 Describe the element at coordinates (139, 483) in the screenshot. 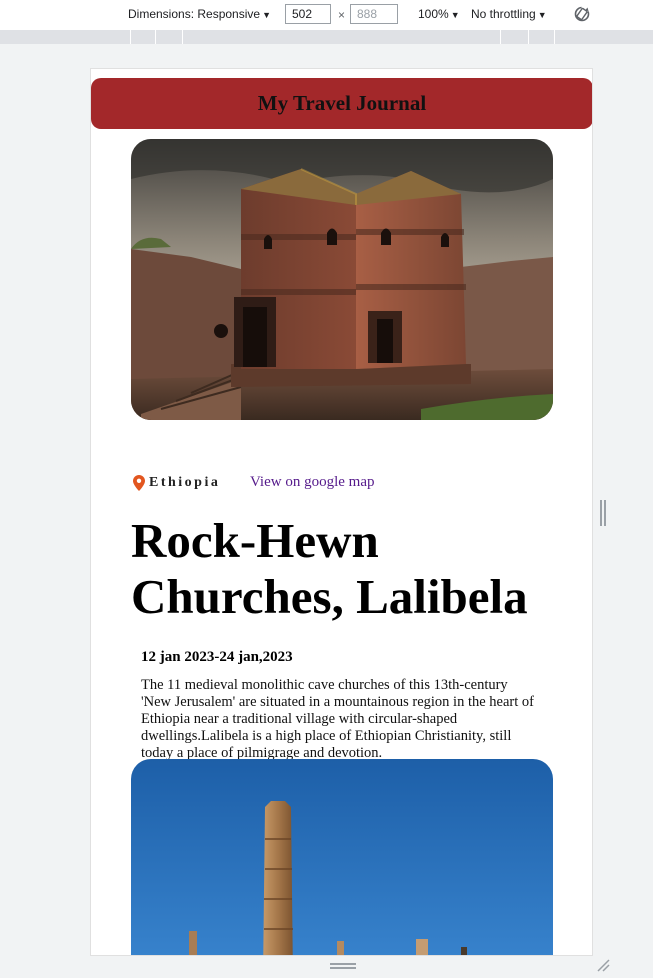

I see `location-pin-icon` at that location.